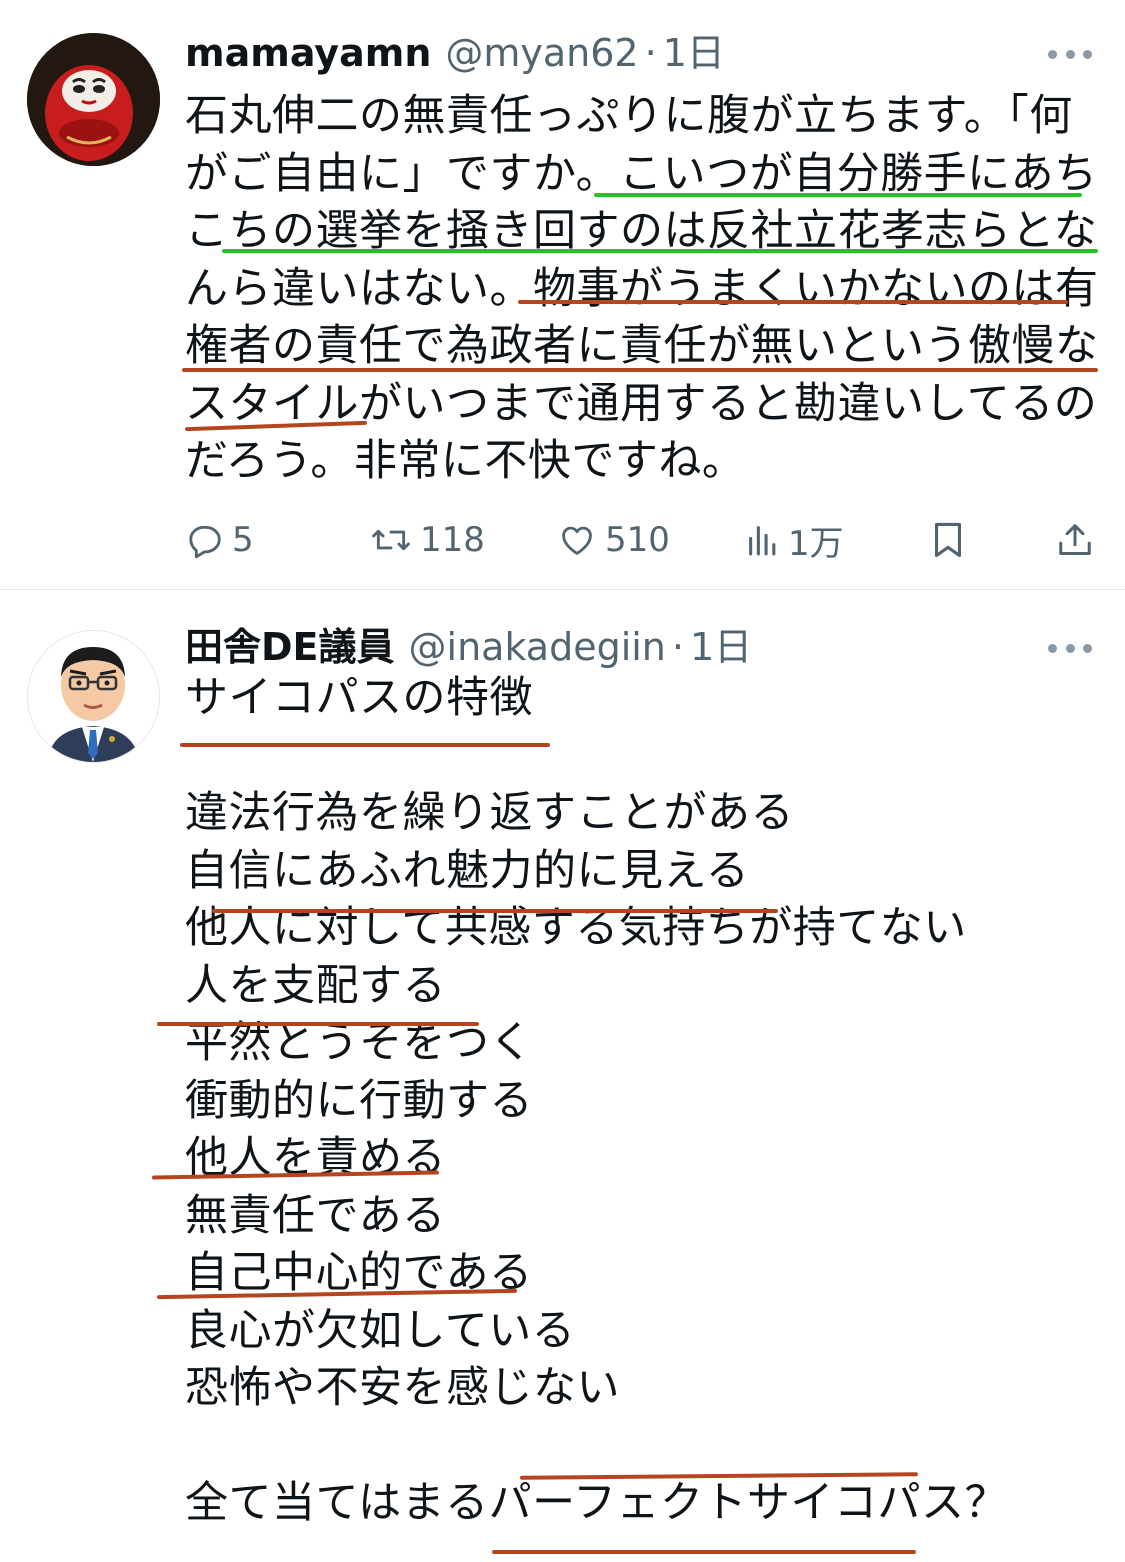 The image size is (1125, 1562). What do you see at coordinates (597, 1503) in the screenshot?
I see `closing-line: 全て当てはまるパーフェクトサイコパス？` at bounding box center [597, 1503].